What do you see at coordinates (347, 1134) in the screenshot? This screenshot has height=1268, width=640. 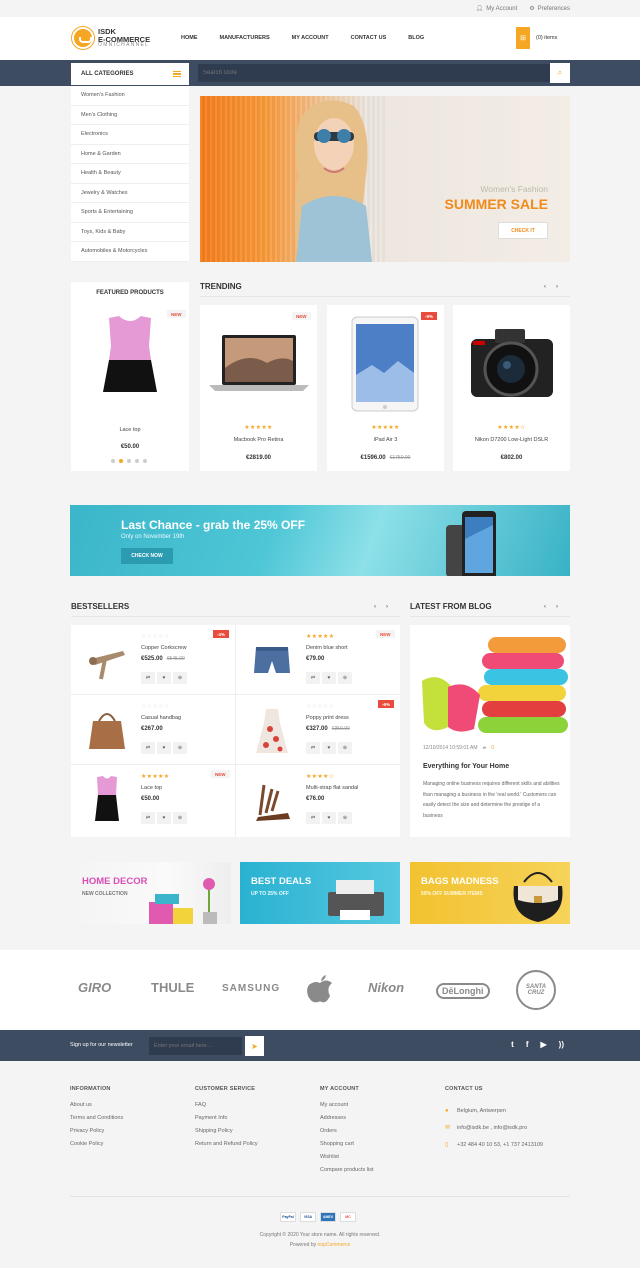 I see `footer-link: Orders` at bounding box center [347, 1134].